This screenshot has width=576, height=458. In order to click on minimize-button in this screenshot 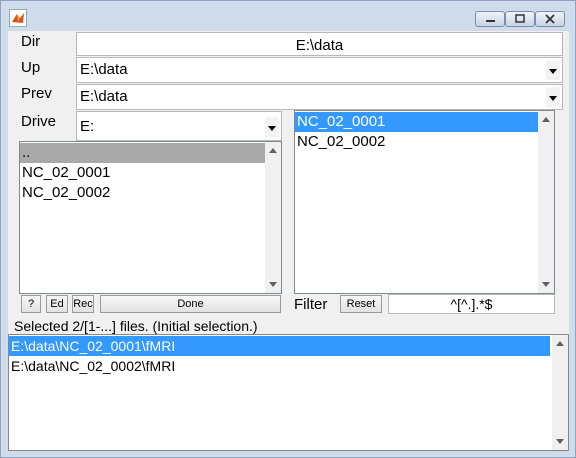, I will do `click(490, 19)`.